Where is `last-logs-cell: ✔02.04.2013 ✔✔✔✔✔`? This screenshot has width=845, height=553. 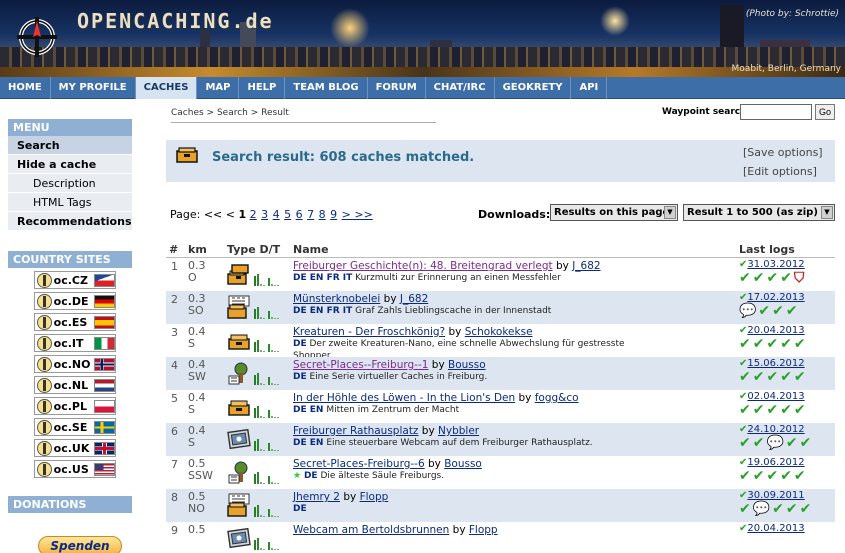 last-logs-cell: ✔02.04.2013 ✔✔✔✔✔ is located at coordinates (786, 404).